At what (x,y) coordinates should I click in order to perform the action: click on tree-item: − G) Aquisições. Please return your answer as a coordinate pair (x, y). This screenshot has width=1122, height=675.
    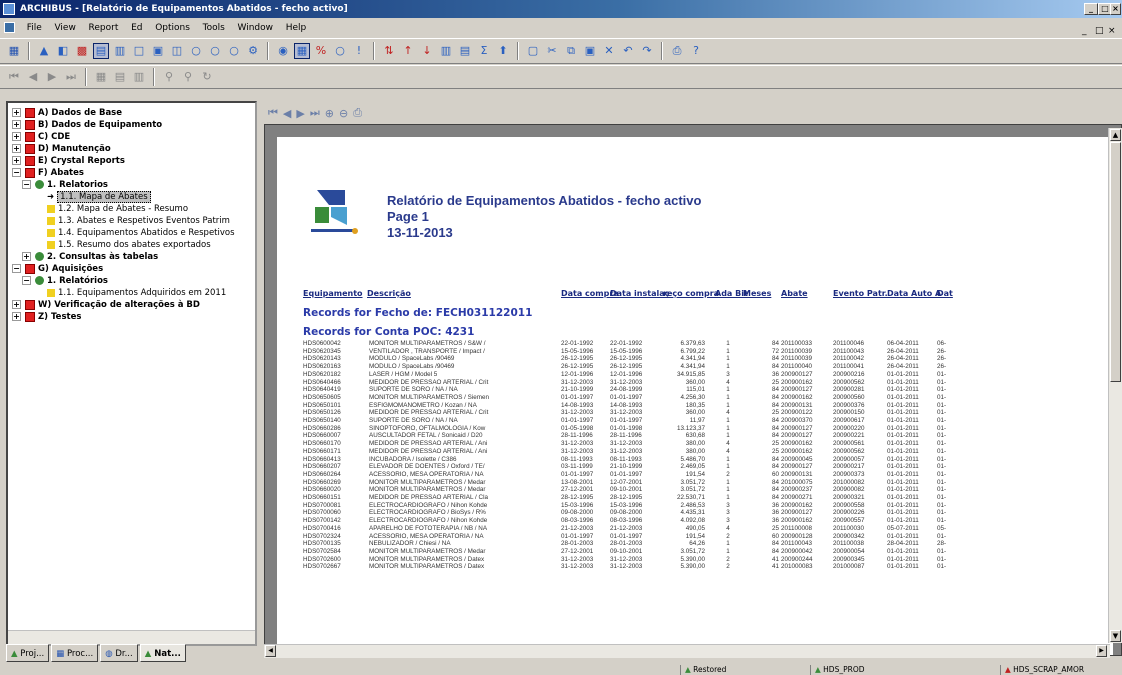
    Looking at the image, I should click on (57, 269).